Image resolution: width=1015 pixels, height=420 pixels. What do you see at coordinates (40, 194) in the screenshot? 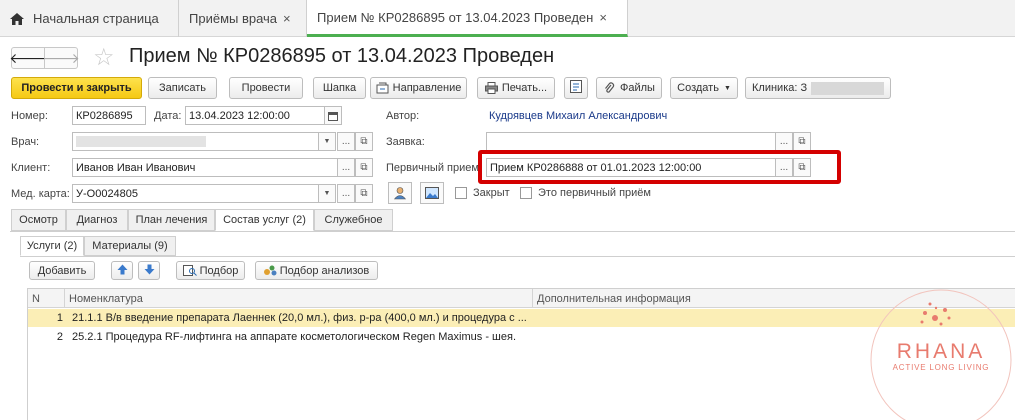
I see `med-card-label: Мед. карта:` at bounding box center [40, 194].